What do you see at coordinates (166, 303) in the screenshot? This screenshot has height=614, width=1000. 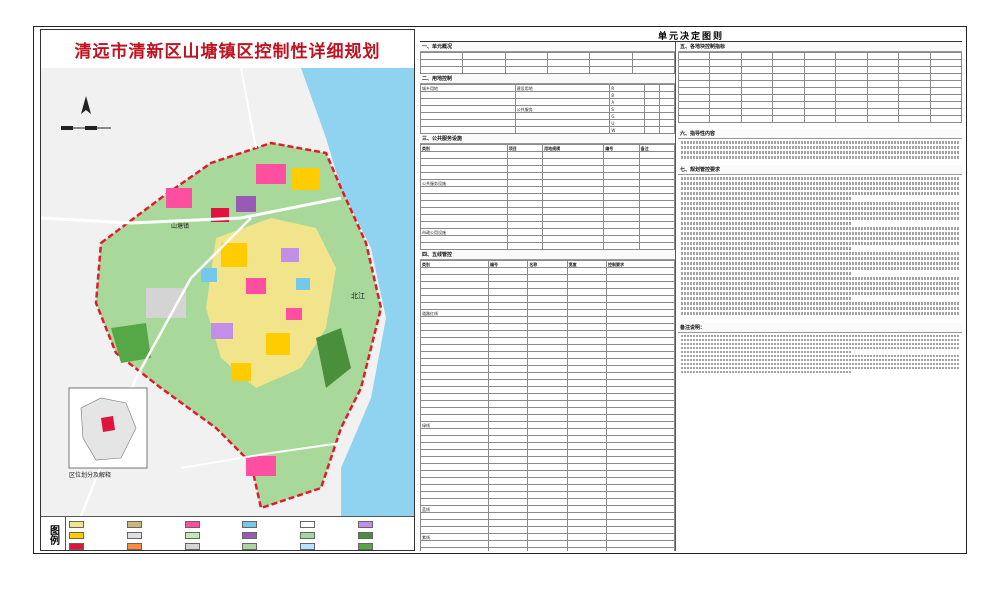 I see `industrial-block` at bounding box center [166, 303].